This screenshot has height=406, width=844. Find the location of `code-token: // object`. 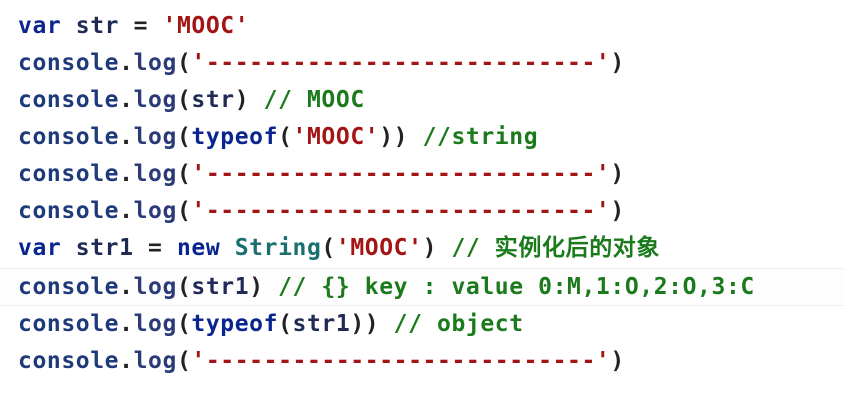

code-token: // object is located at coordinates (458, 324).